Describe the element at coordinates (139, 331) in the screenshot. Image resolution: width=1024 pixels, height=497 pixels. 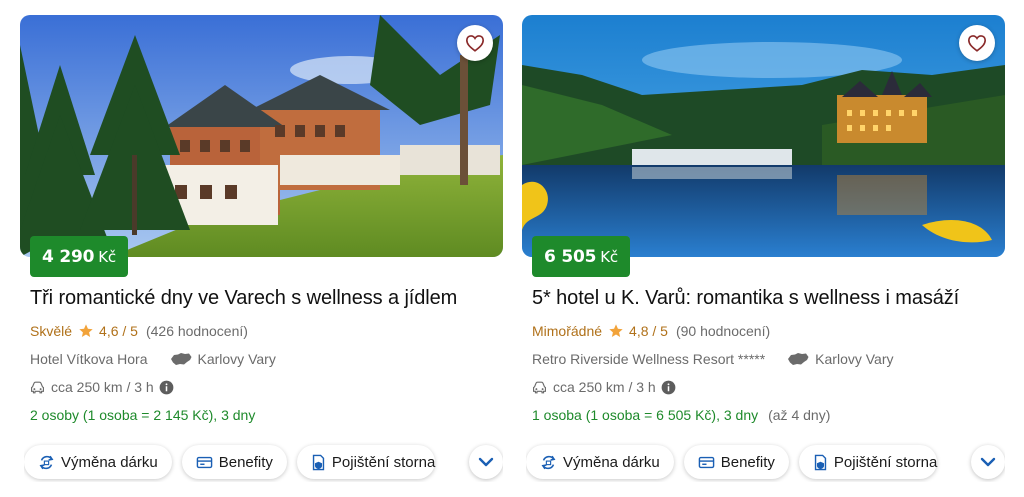
I see `rating-row: Skvělé 4,6 / 5 (426 hodnocení)` at that location.